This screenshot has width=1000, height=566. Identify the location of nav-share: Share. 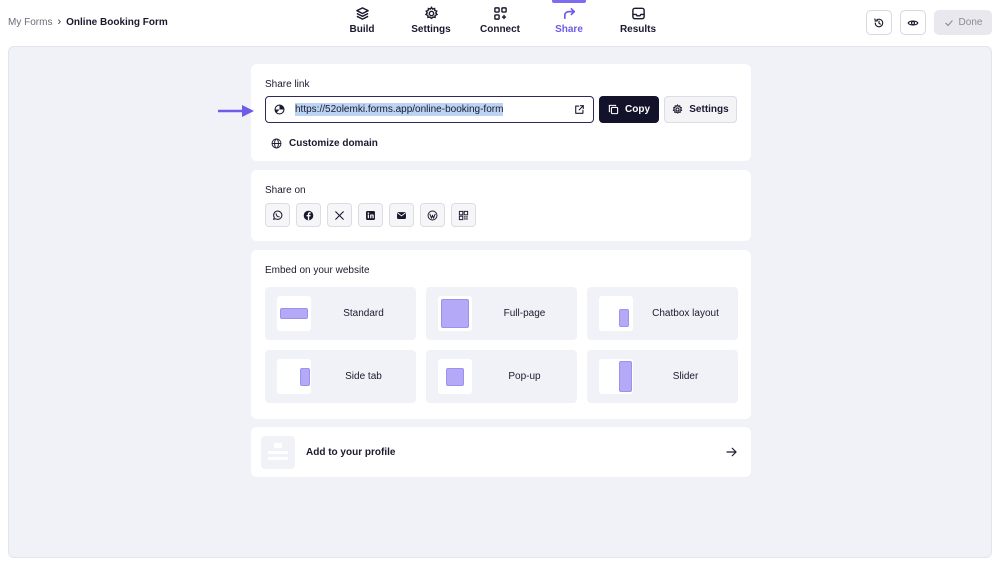
(569, 17).